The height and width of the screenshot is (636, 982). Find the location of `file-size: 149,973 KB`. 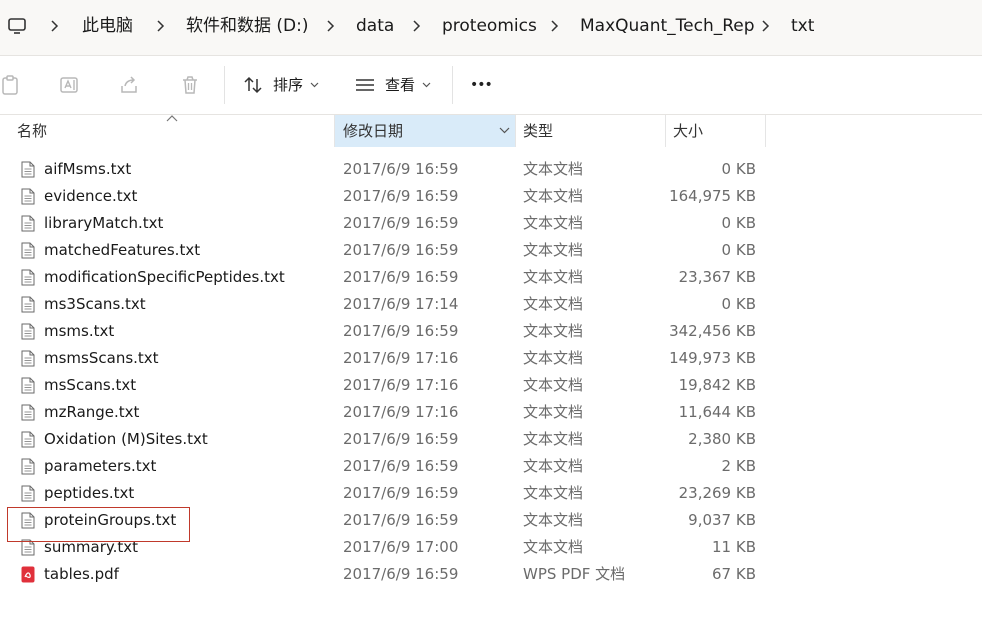

file-size: 149,973 KB is located at coordinates (712, 358).